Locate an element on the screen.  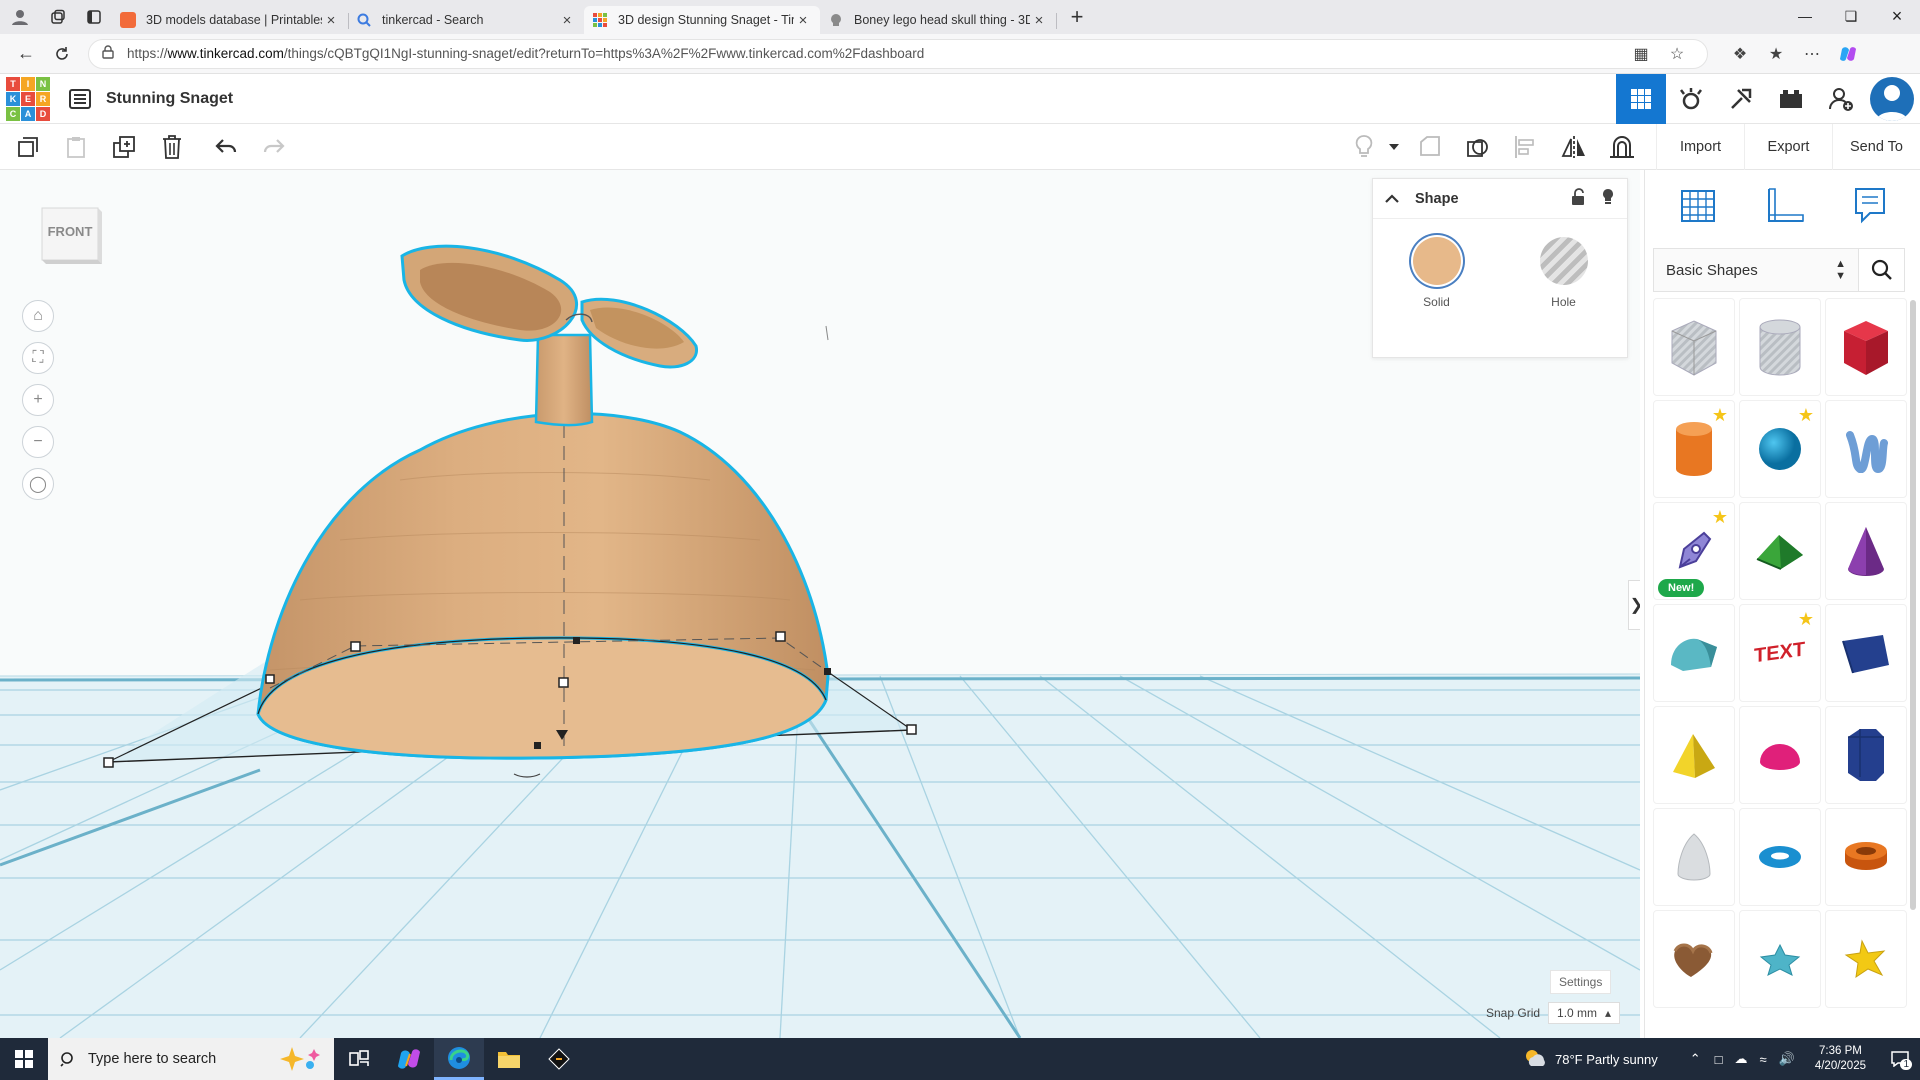
perspective-icon: ◯ is located at coordinates (38, 484).